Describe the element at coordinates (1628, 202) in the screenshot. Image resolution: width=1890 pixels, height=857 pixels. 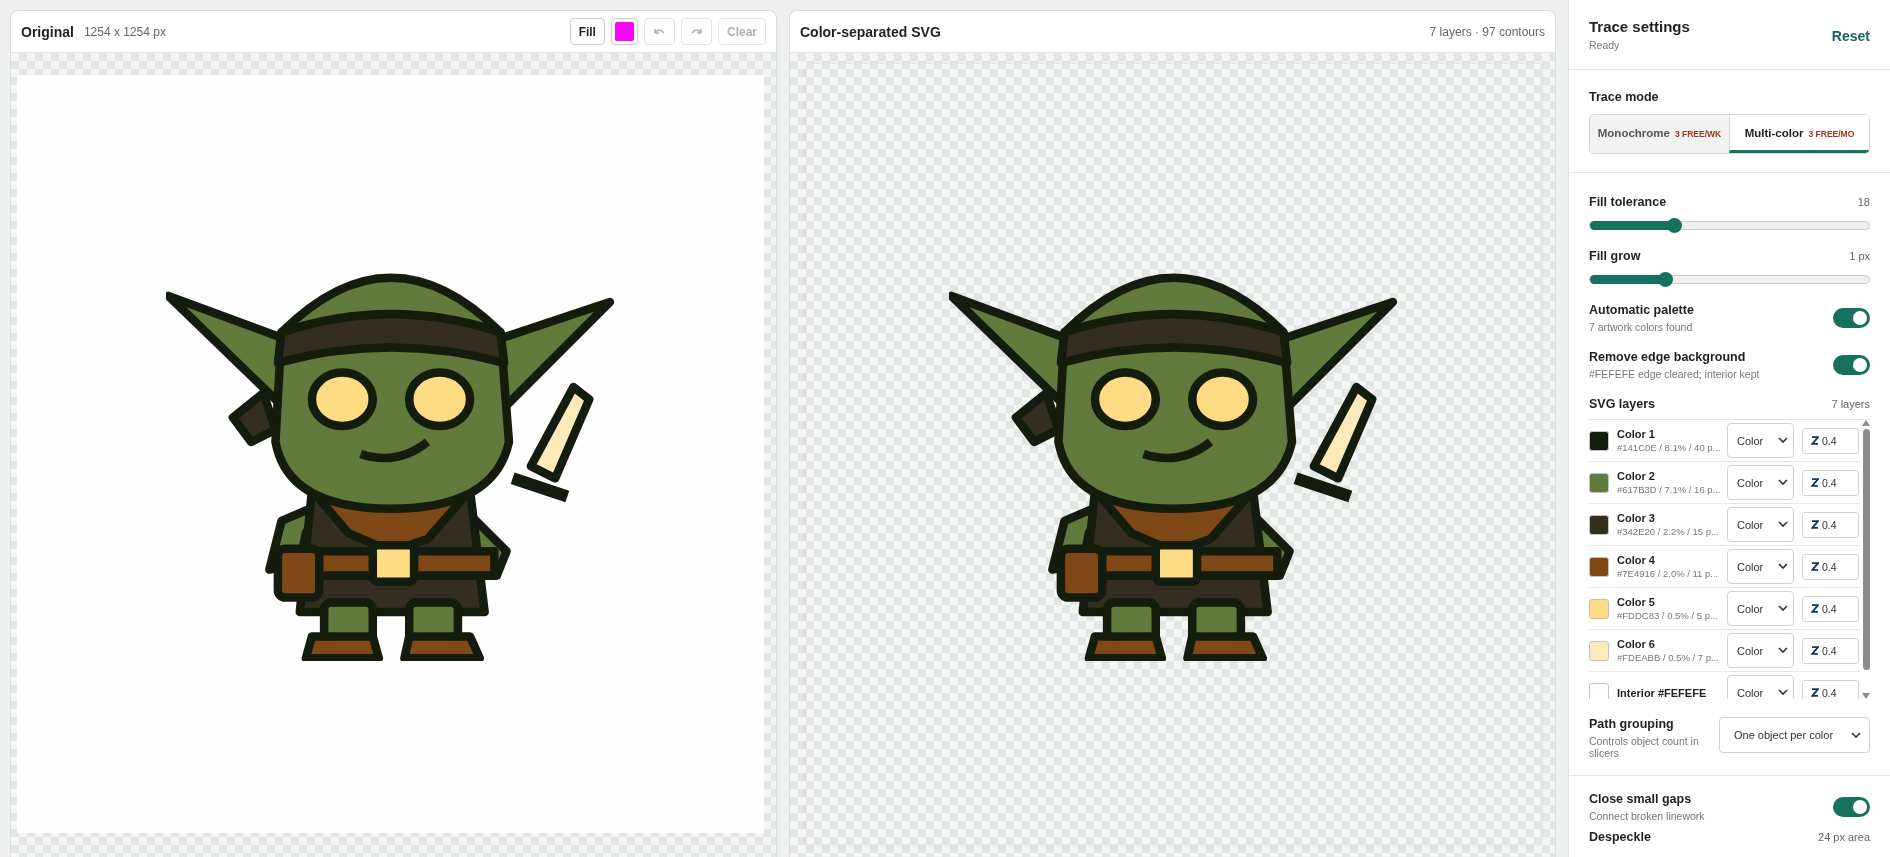
I see `slider-label: Fill tolerance` at that location.